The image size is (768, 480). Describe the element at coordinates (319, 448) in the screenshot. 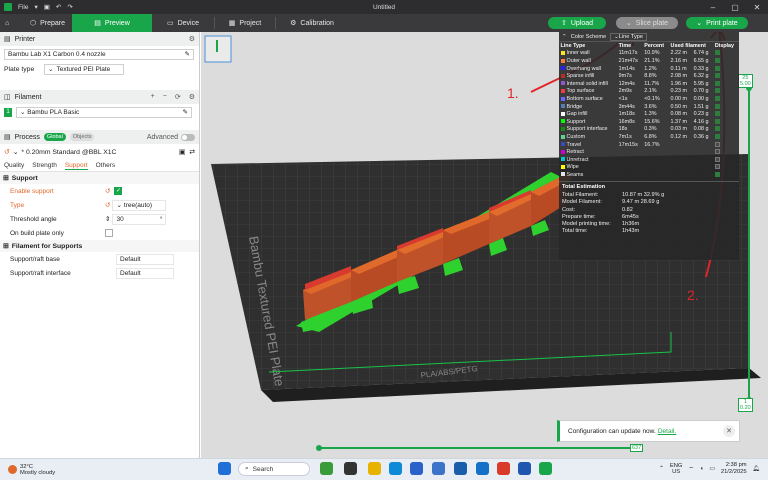

I see `move-slider-start-handle` at that location.